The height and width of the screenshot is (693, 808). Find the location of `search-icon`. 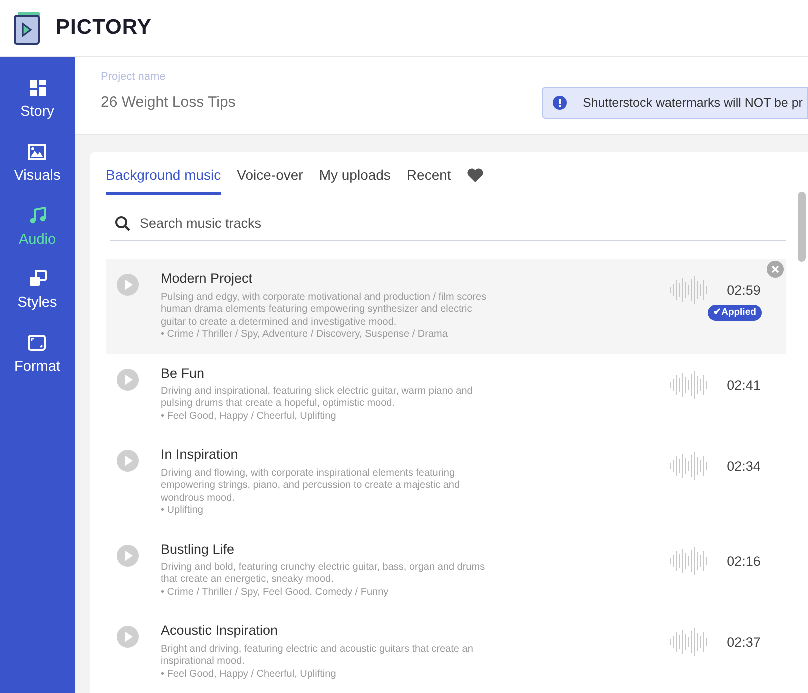

search-icon is located at coordinates (123, 224).